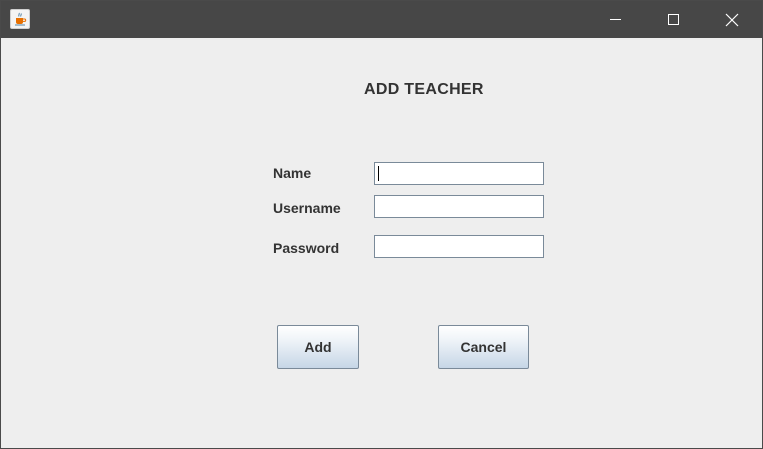  I want to click on maximize-button, so click(673, 19).